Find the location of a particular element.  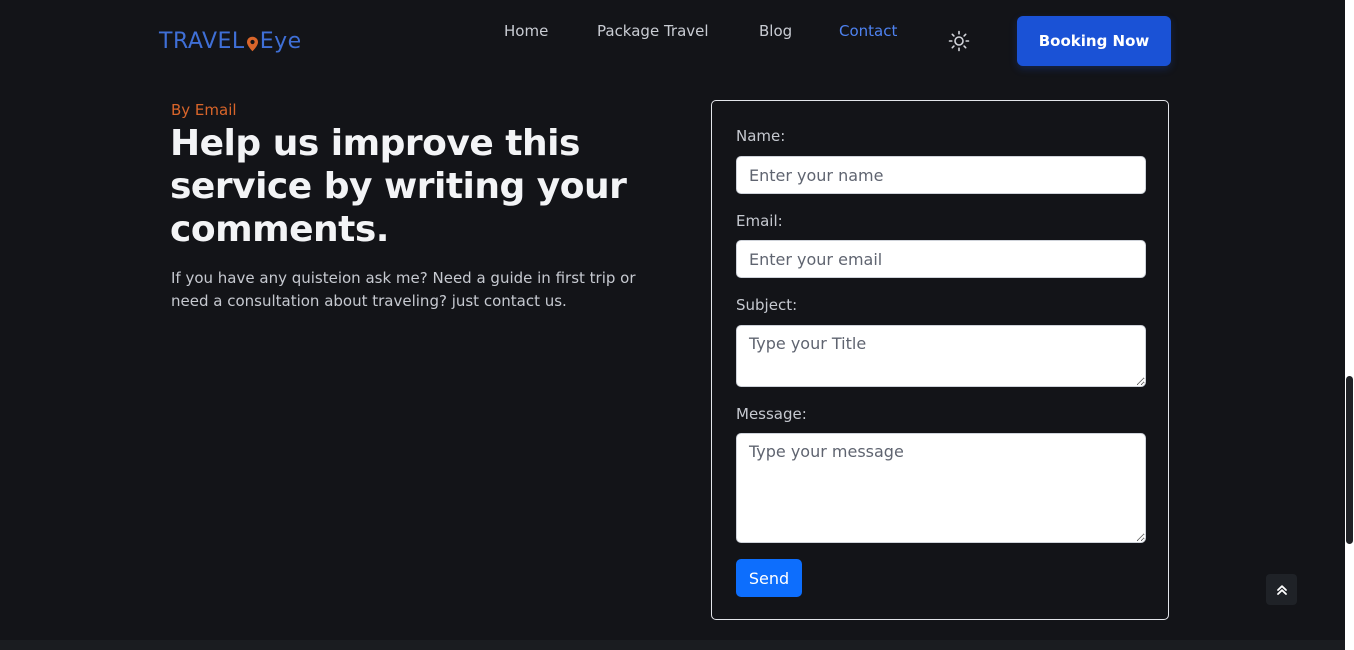

scroll-to-top-button is located at coordinates (1281, 589).